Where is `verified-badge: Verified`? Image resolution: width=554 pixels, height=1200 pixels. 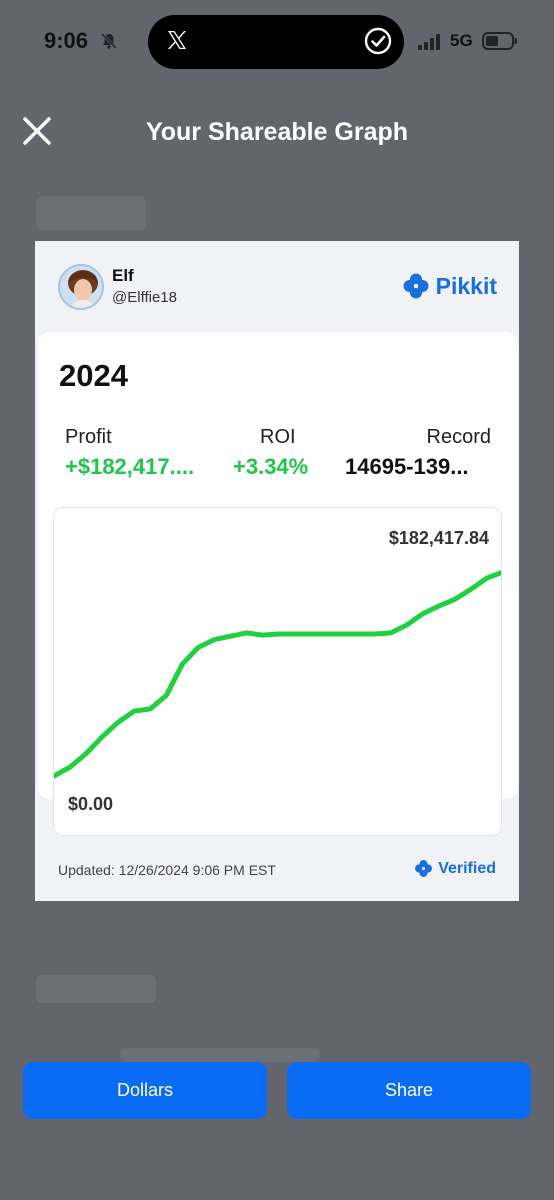 verified-badge: Verified is located at coordinates (455, 868).